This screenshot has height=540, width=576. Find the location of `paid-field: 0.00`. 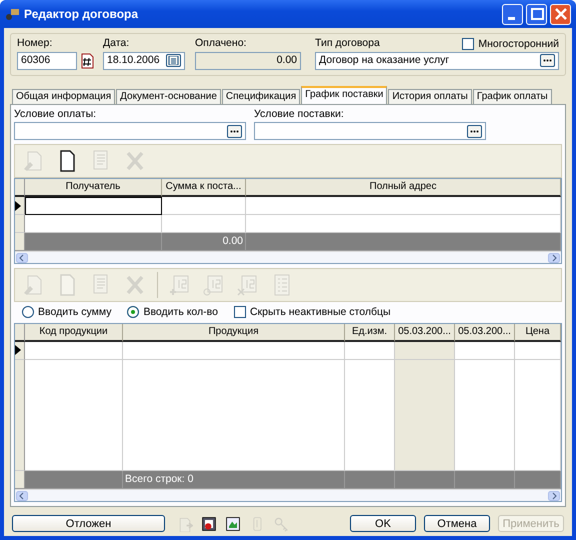

paid-field: 0.00 is located at coordinates (248, 61).